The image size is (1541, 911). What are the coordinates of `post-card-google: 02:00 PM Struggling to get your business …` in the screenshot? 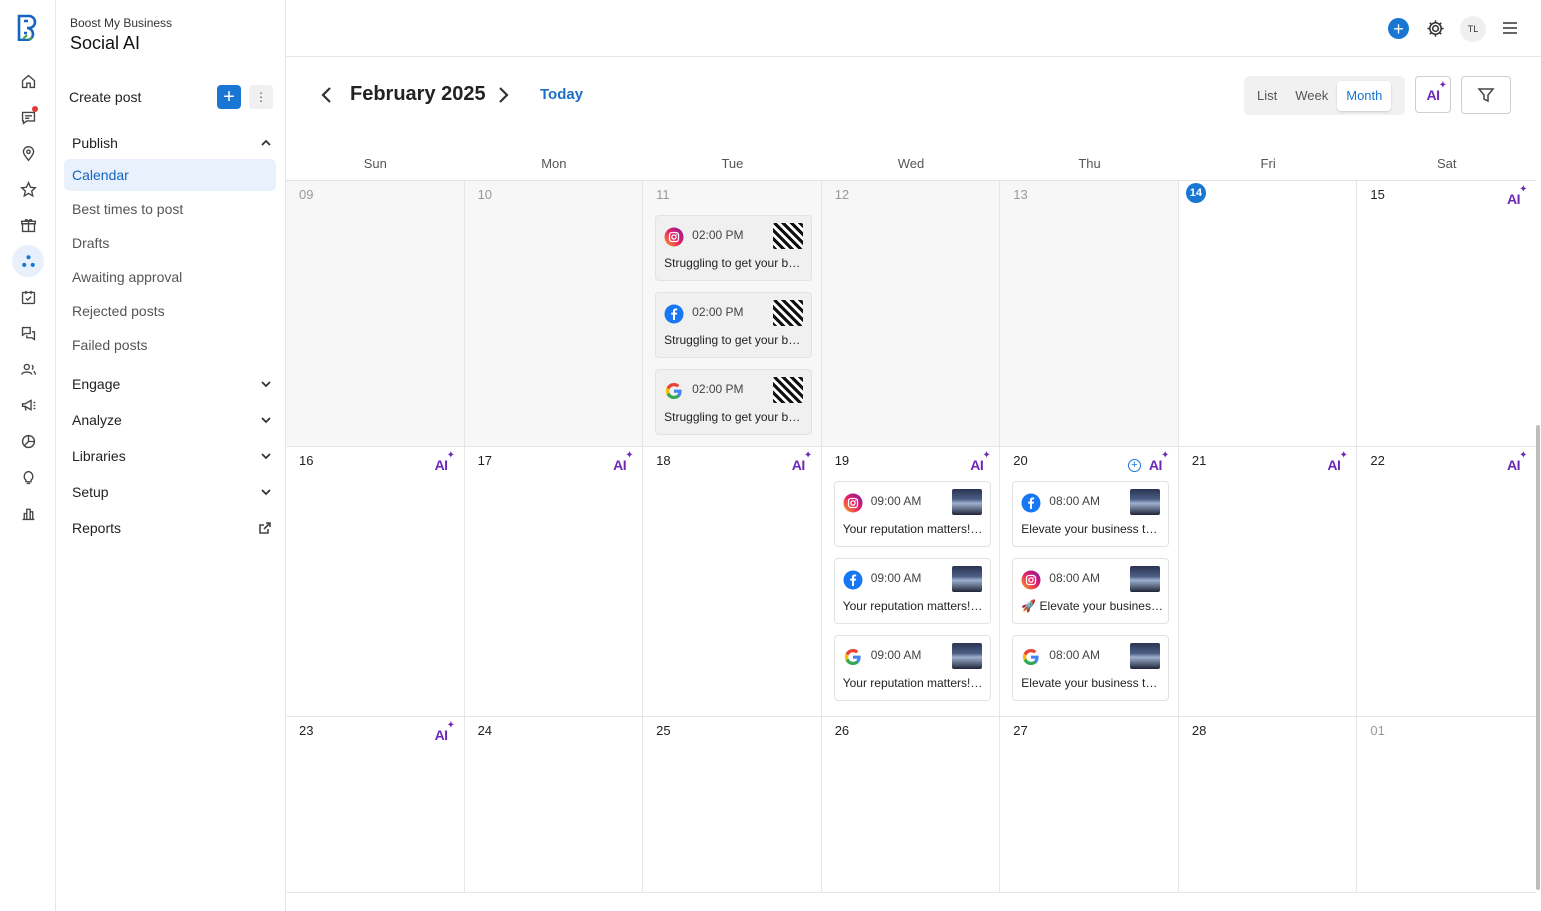 It's located at (734, 402).